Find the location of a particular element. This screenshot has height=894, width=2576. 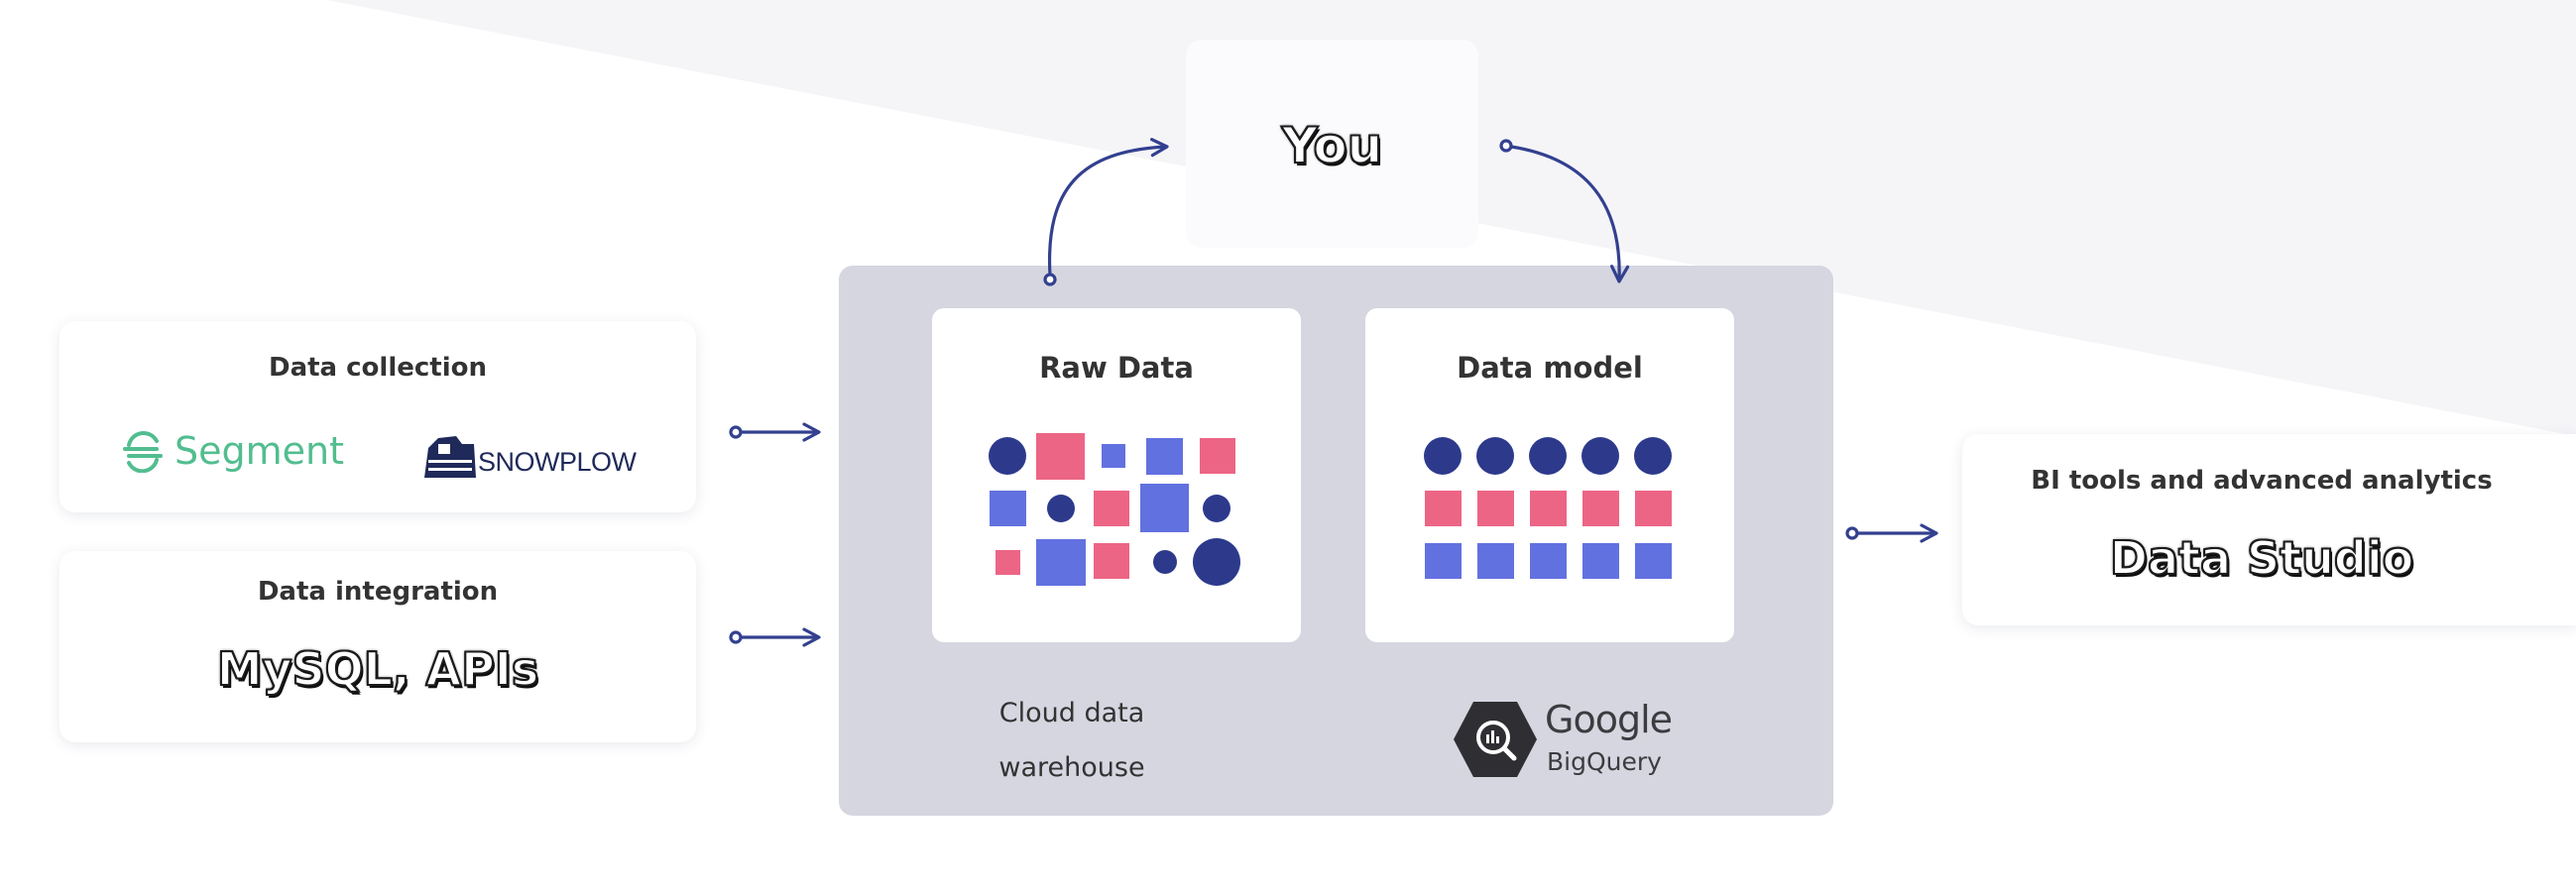

raw-data-shapes is located at coordinates (1115, 509).